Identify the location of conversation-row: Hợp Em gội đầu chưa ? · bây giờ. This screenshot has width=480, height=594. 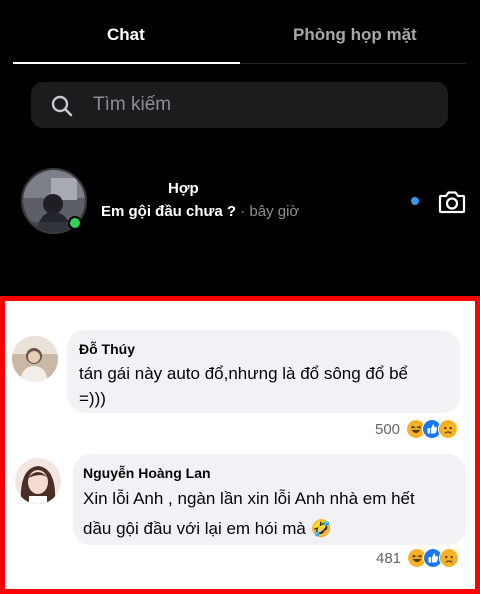
(240, 202).